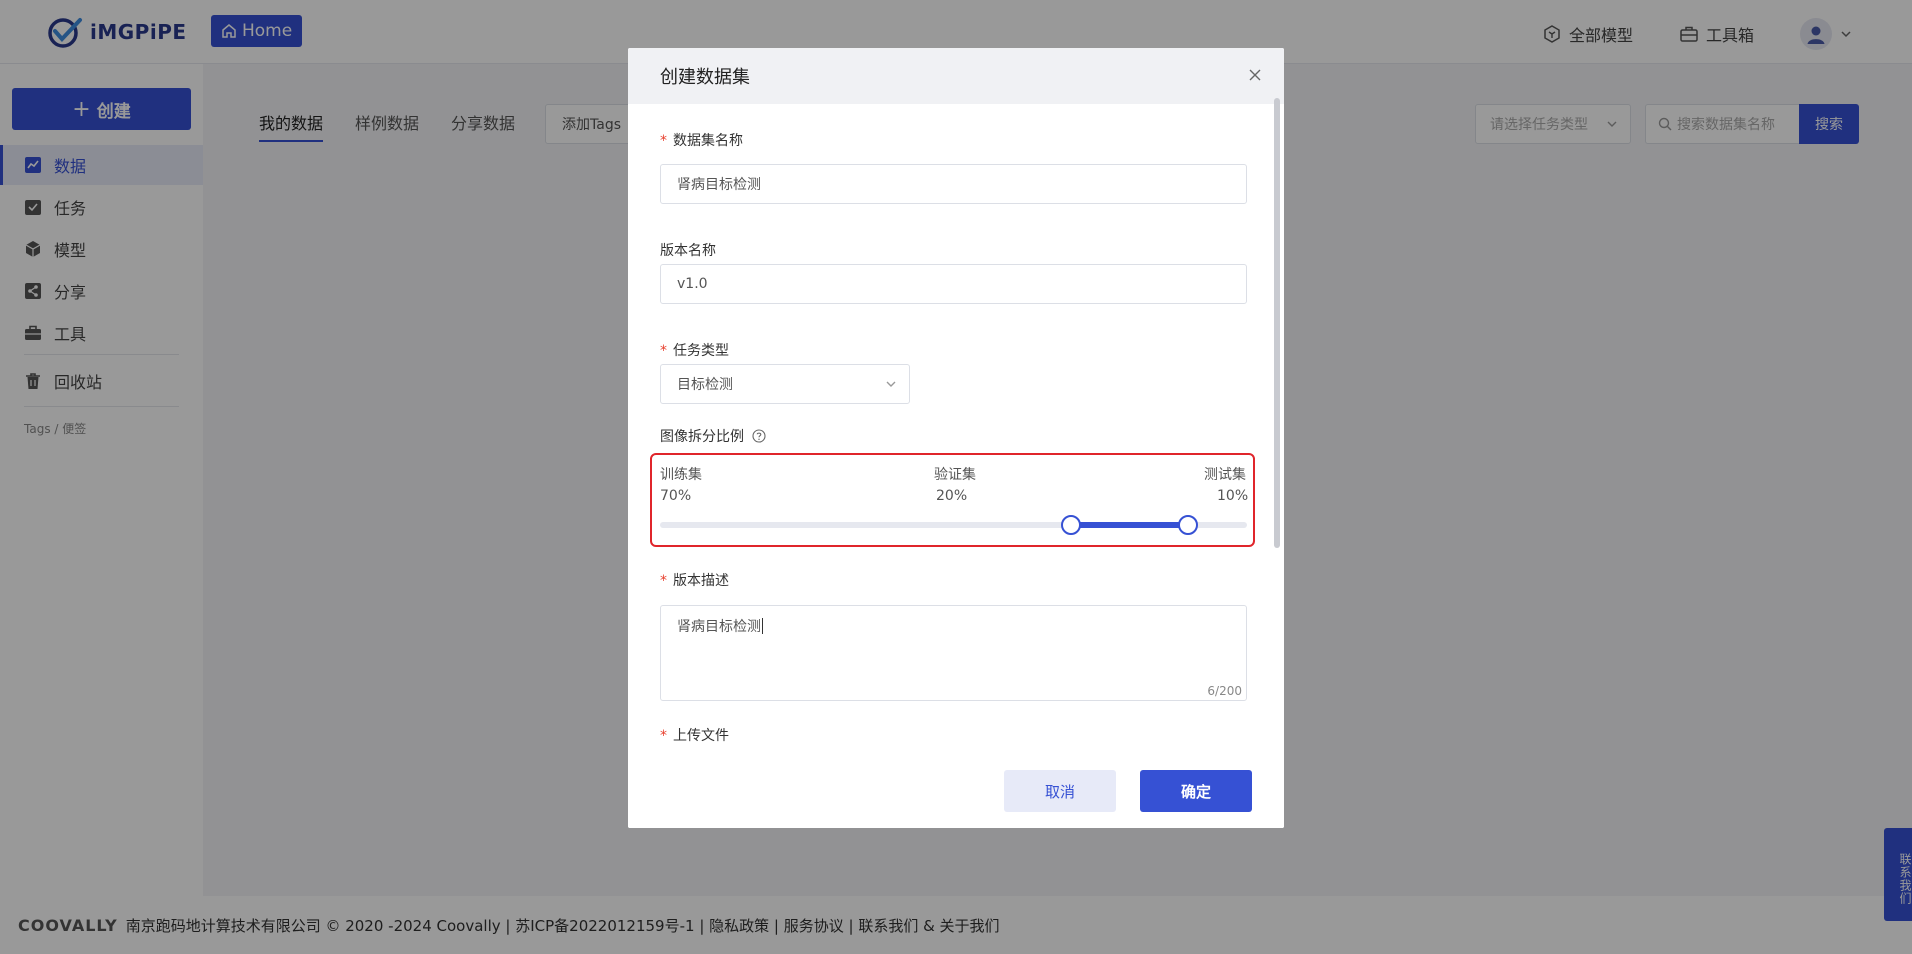 The image size is (1912, 954). I want to click on test-set-value: 10%, so click(1233, 496).